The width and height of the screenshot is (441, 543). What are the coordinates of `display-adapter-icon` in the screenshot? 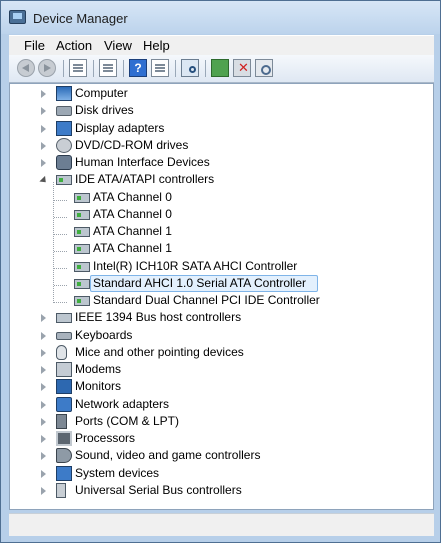 It's located at (64, 128).